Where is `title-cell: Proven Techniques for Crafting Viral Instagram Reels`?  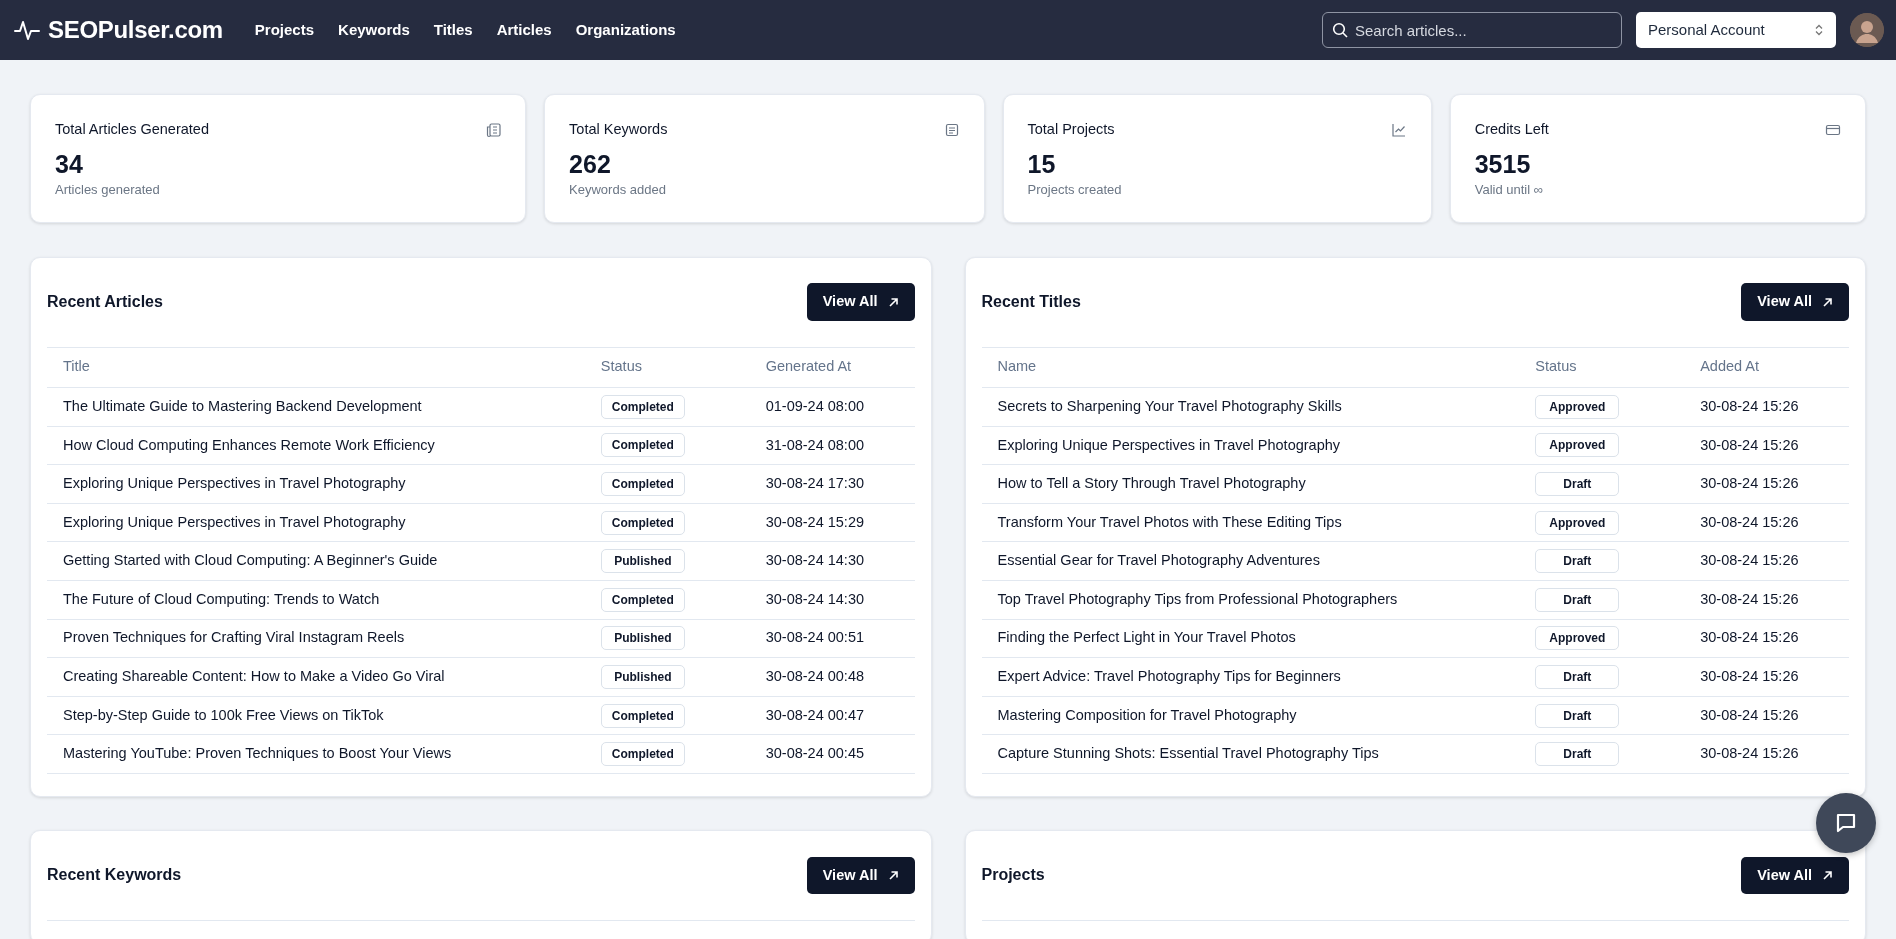
title-cell: Proven Techniques for Crafting Viral Instagram Reels is located at coordinates (234, 637).